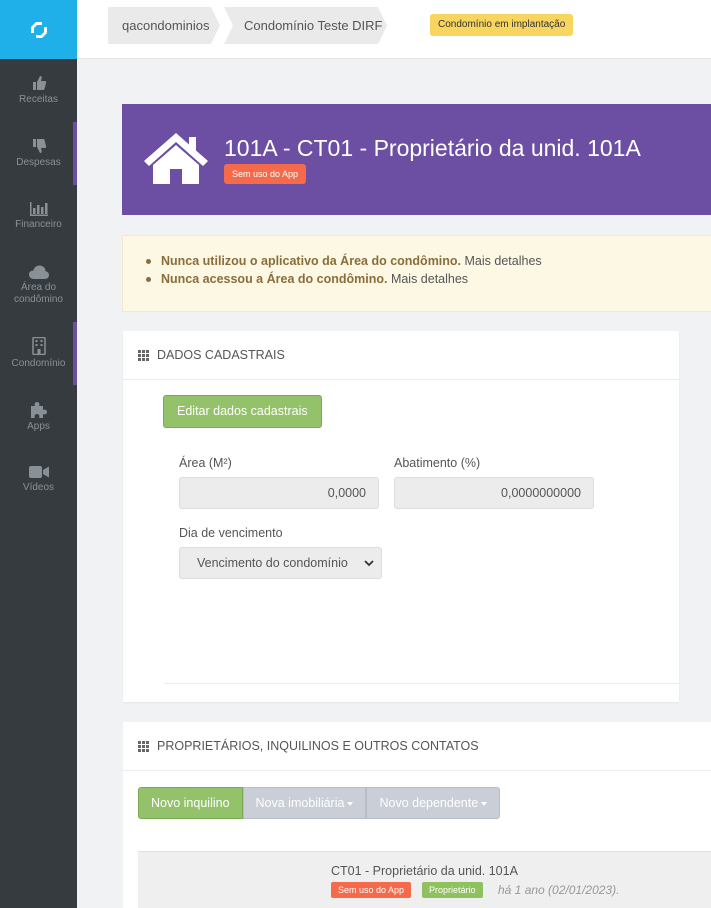 Image resolution: width=711 pixels, height=908 pixels. What do you see at coordinates (38, 272) in the screenshot?
I see `cloud-icon` at bounding box center [38, 272].